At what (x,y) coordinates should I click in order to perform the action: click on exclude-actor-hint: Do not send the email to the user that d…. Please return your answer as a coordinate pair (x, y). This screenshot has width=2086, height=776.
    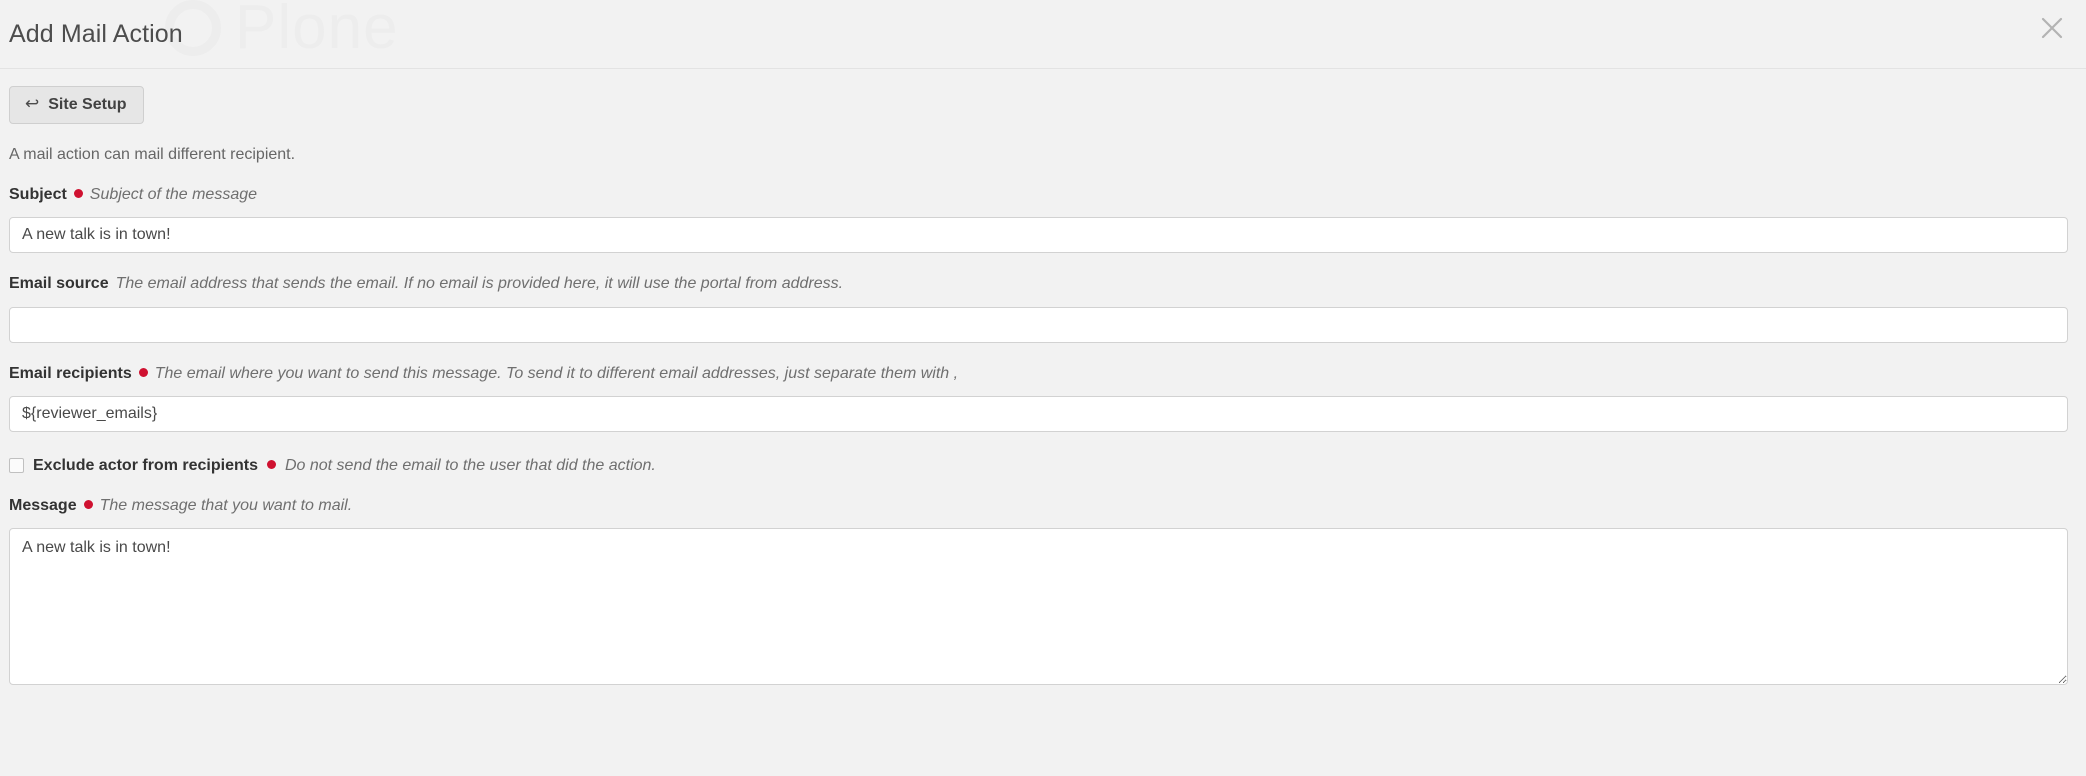
    Looking at the image, I should click on (470, 465).